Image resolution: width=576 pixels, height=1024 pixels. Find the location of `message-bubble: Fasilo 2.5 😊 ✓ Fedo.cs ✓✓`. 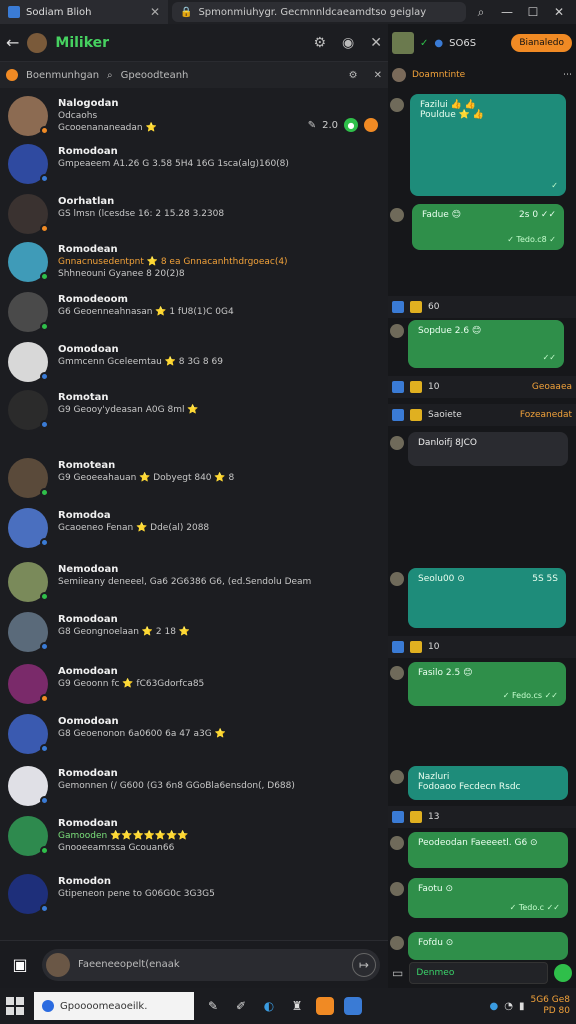

message-bubble: Fasilo 2.5 😊 ✓ Fedo.cs ✓✓ is located at coordinates (487, 684).